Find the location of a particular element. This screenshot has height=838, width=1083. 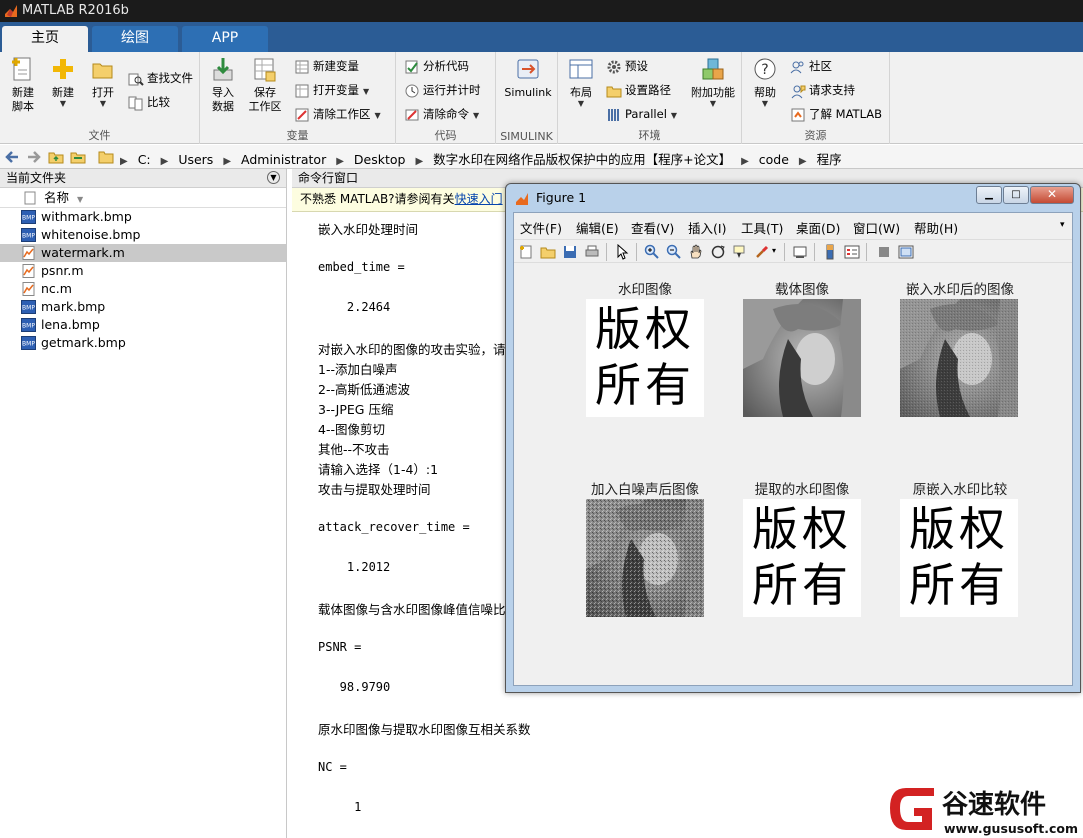

open-variable-button: 打开变量 ▼ is located at coordinates (331, 90).